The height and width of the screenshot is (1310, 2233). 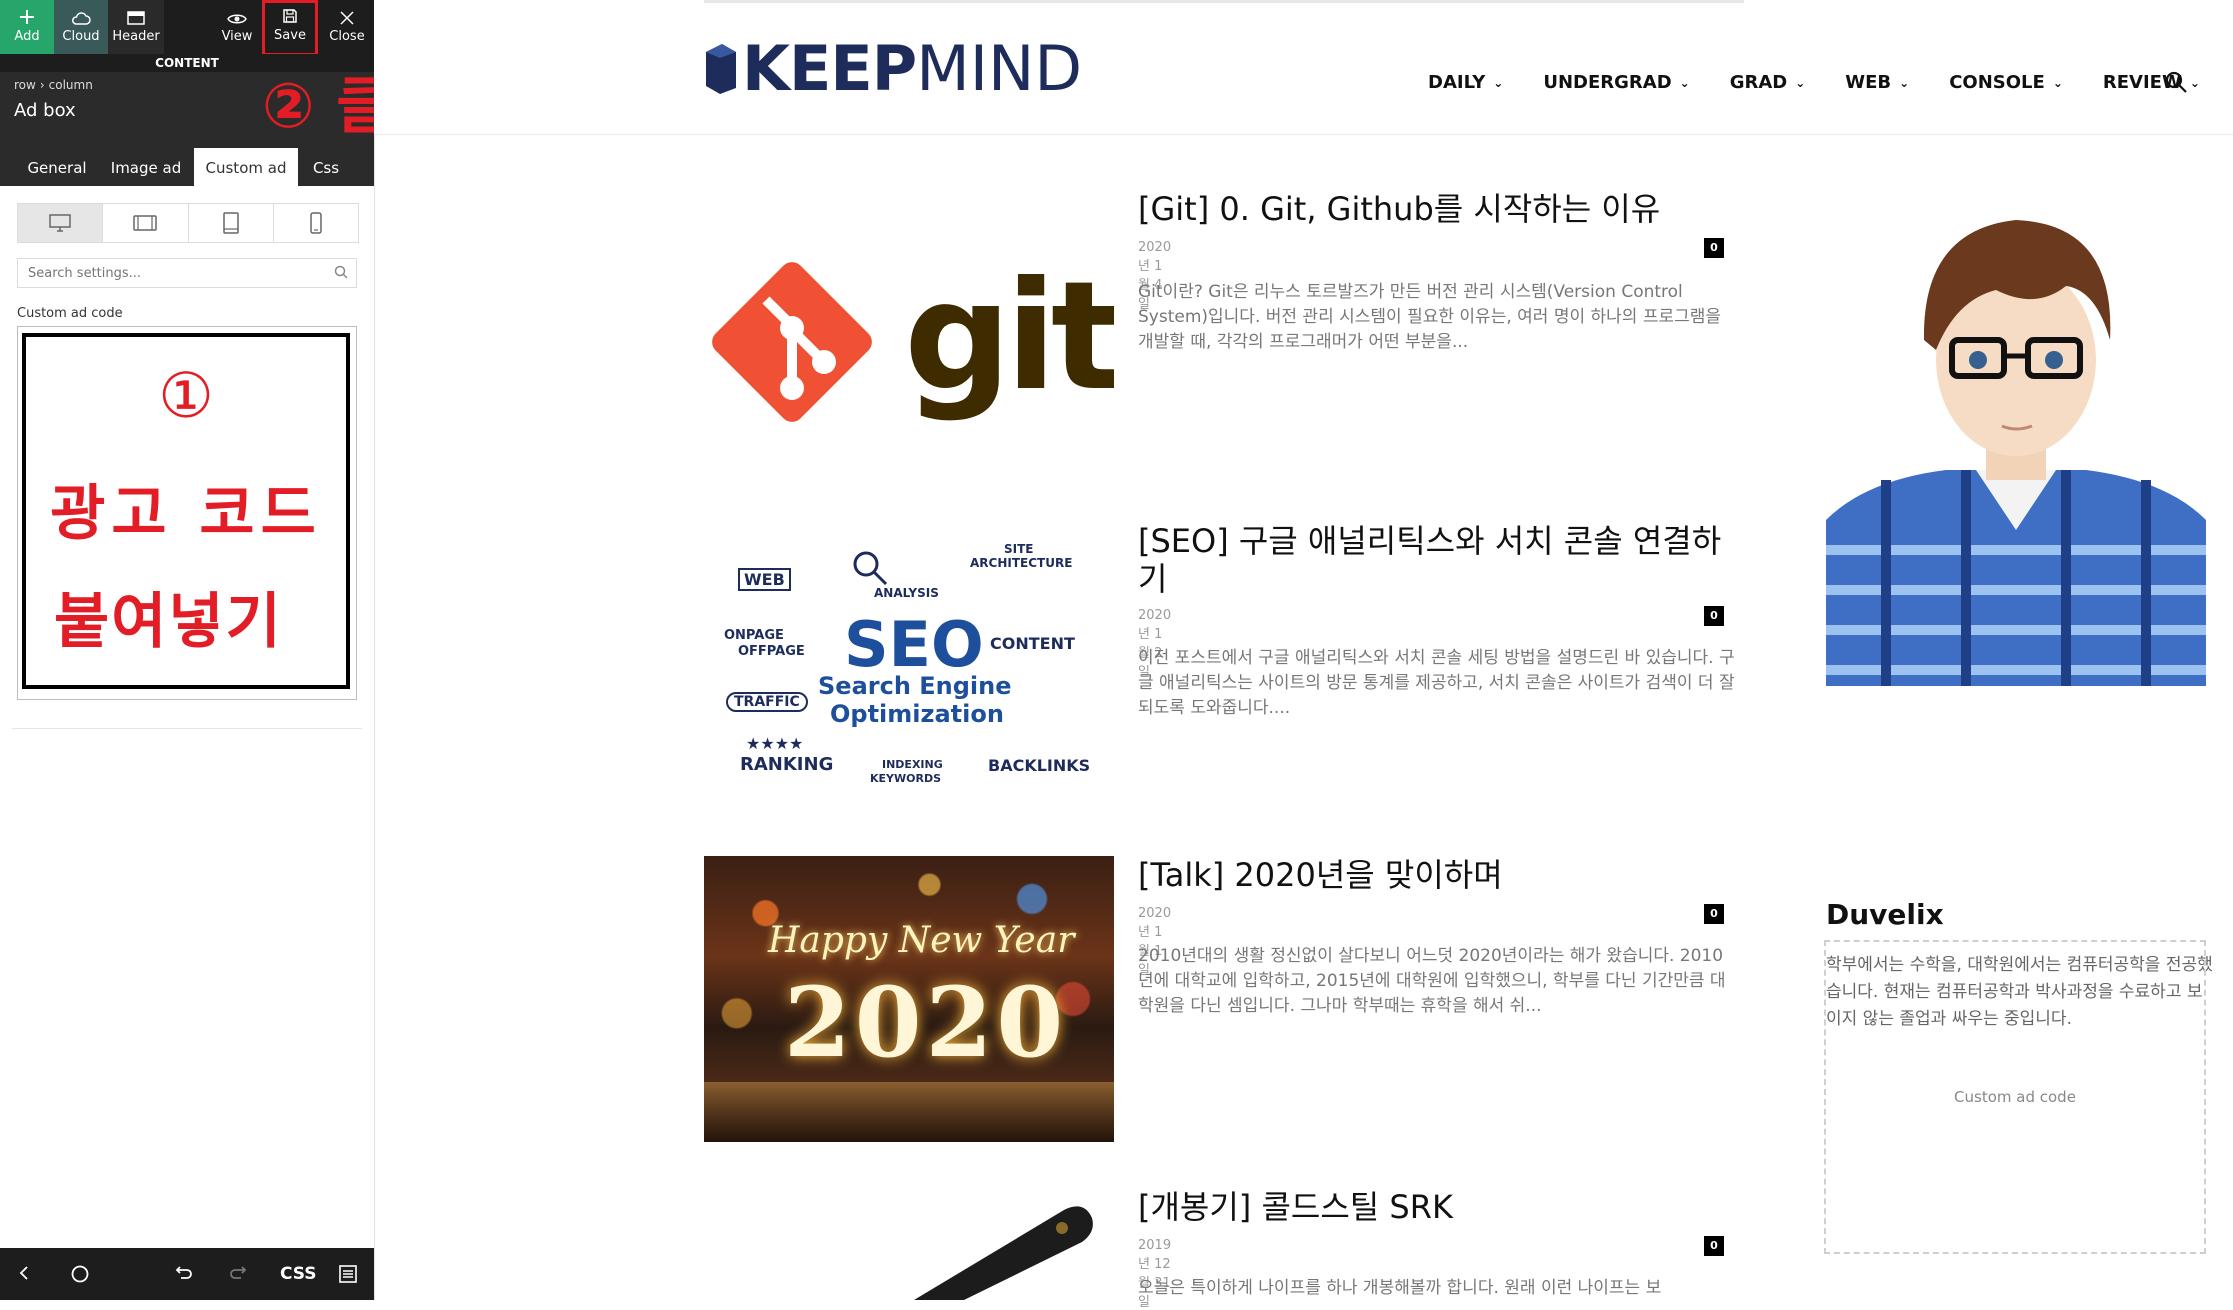 I want to click on cloud-button: Cloud, so click(x=81, y=27).